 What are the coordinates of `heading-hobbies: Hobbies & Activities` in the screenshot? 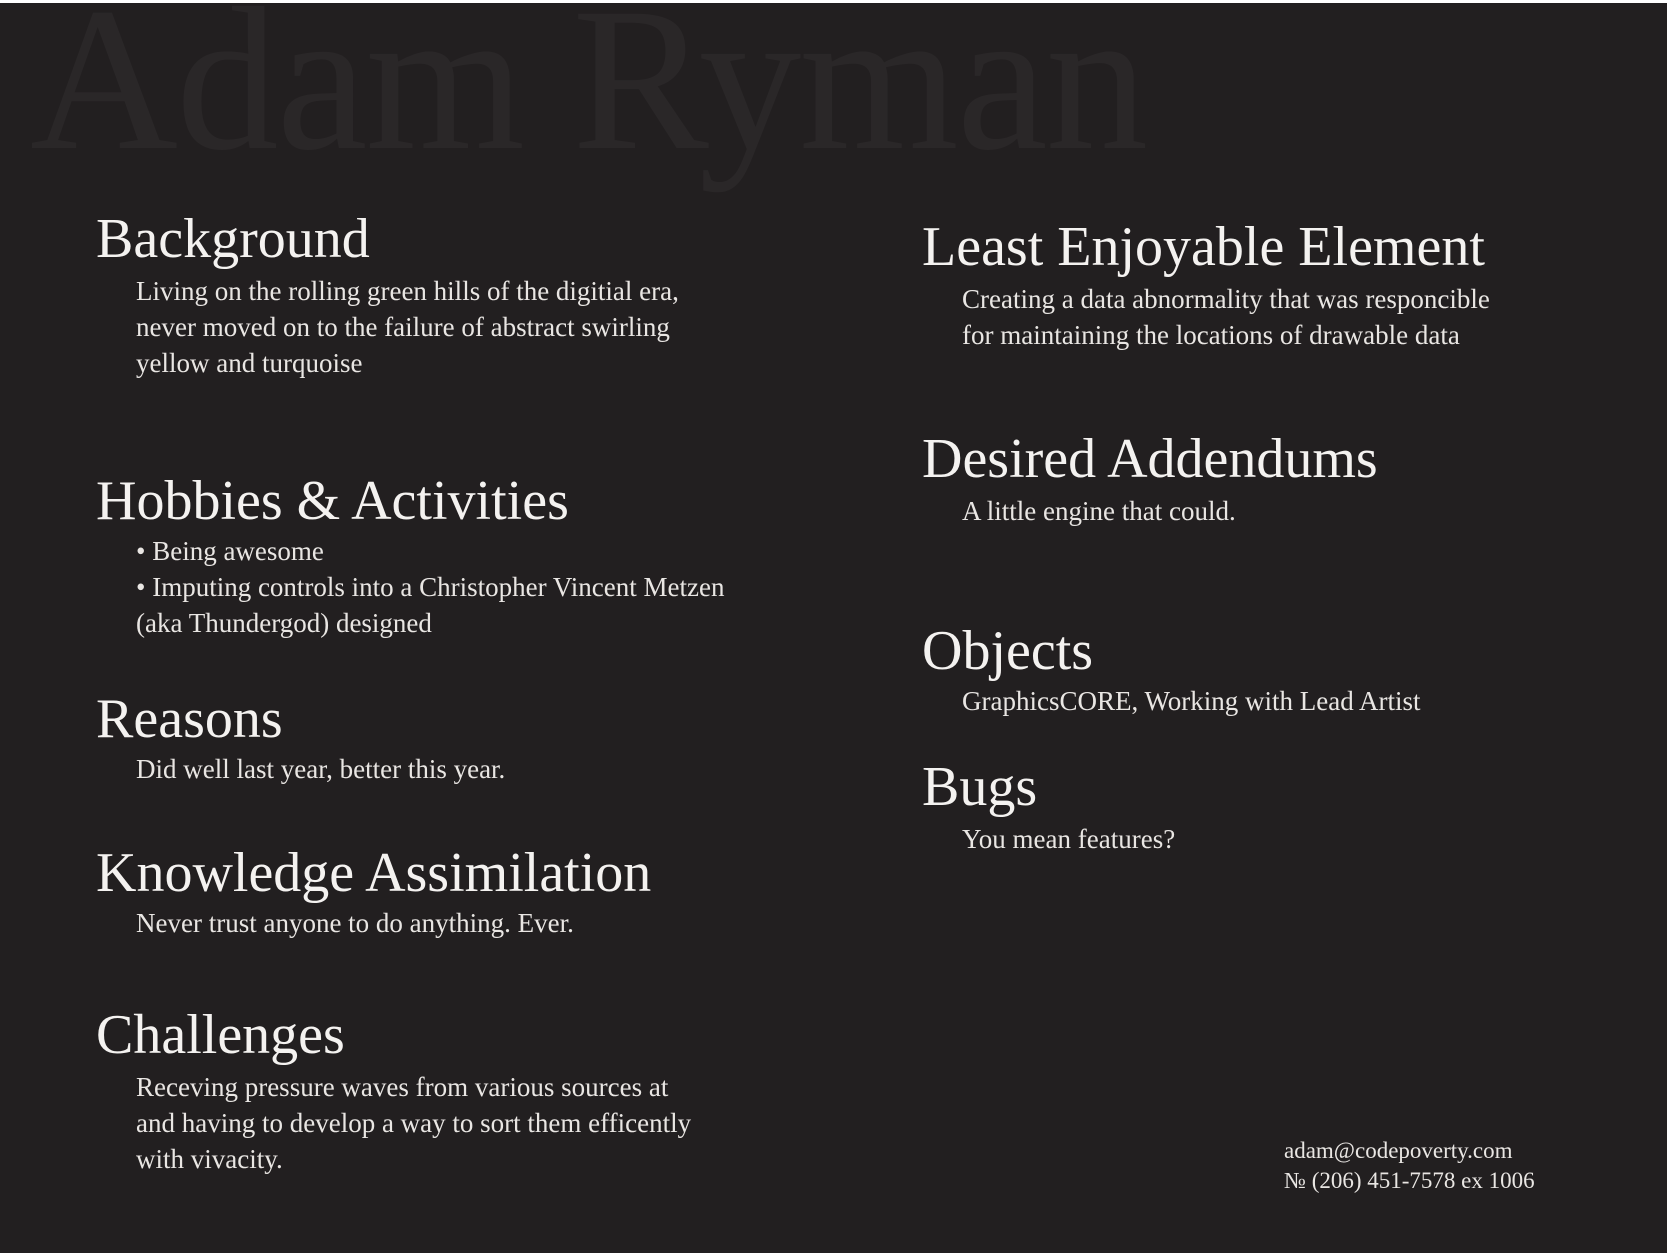 It's located at (332, 501).